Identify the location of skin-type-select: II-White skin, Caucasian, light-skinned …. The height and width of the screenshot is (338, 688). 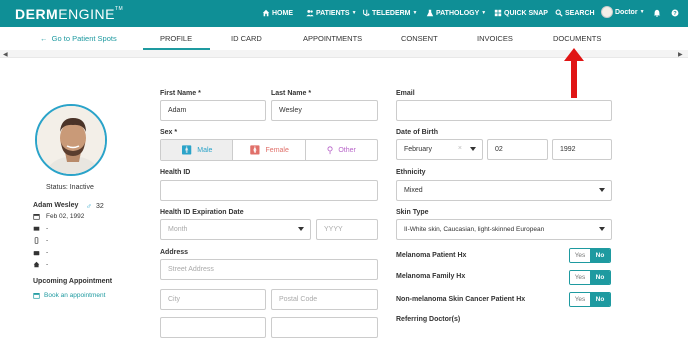
(504, 229).